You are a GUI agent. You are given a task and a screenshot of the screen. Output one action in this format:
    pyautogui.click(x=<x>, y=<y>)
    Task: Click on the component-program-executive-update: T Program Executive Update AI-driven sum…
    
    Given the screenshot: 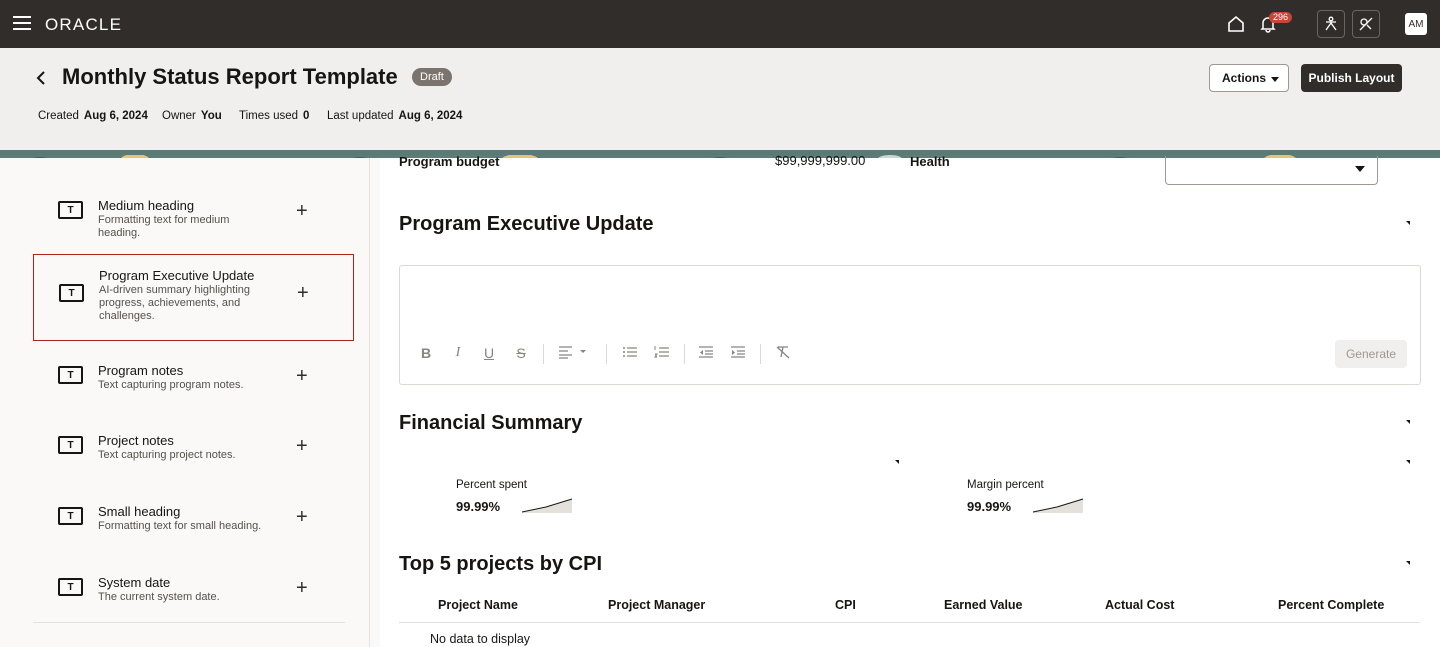 What is the action you would take?
    pyautogui.click(x=193, y=297)
    